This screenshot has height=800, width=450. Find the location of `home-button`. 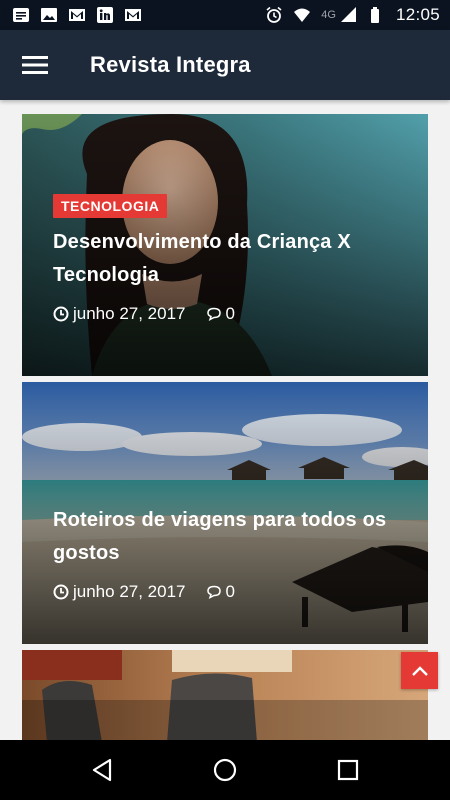

home-button is located at coordinates (225, 770).